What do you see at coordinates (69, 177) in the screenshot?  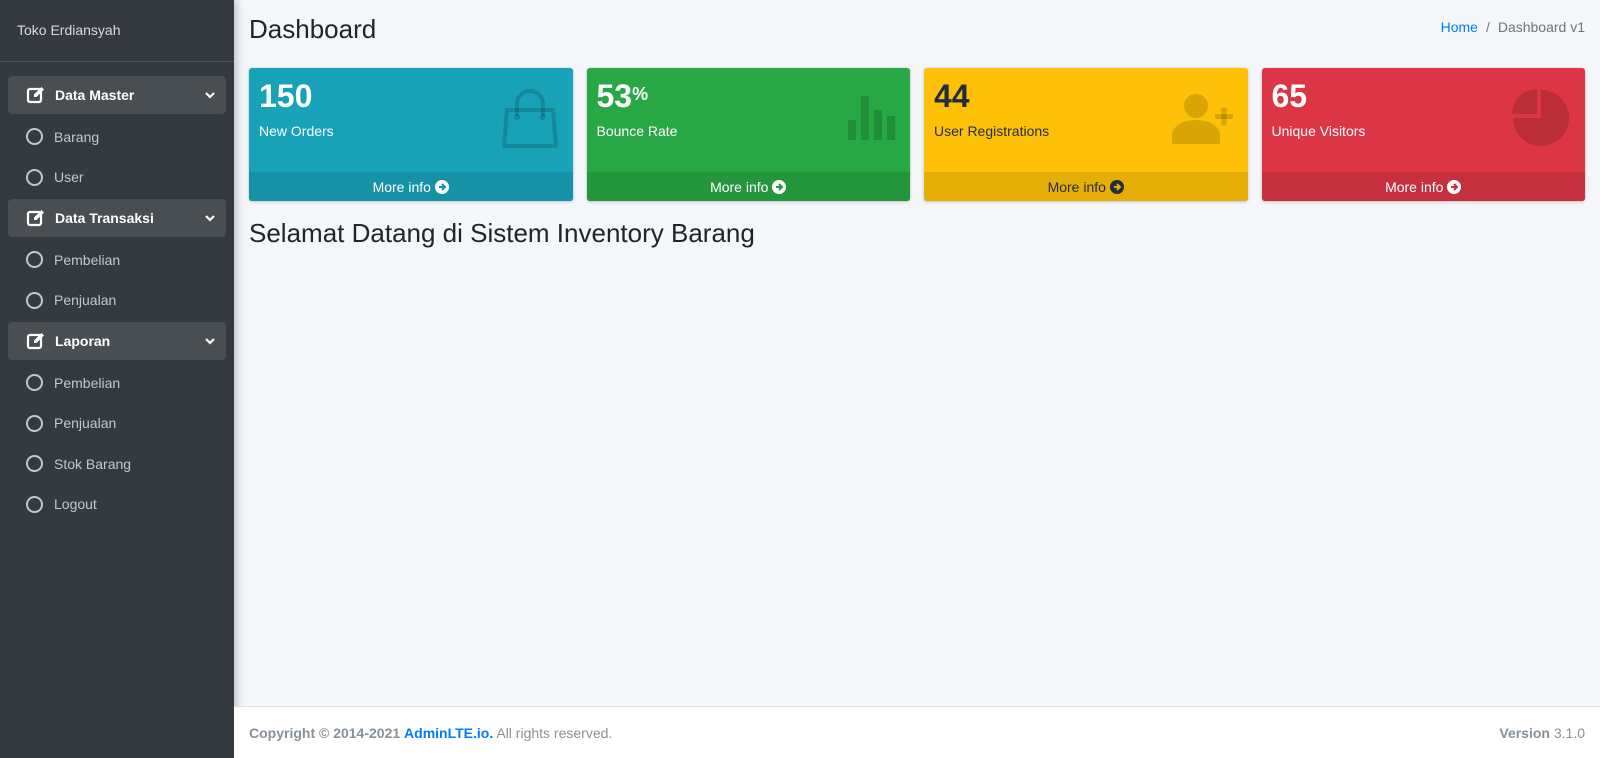 I see `nav-item-label: User` at bounding box center [69, 177].